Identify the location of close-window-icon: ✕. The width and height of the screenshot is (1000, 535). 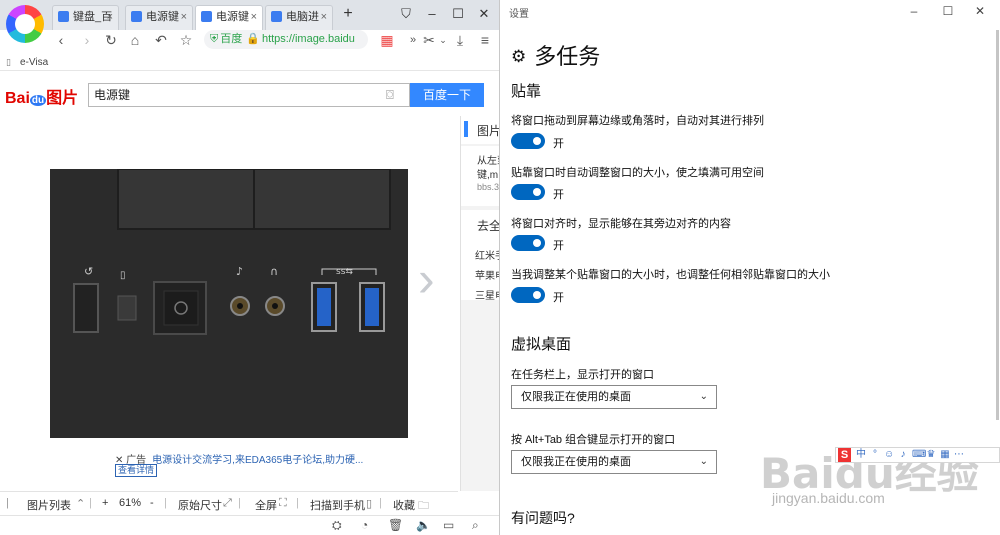
(484, 15).